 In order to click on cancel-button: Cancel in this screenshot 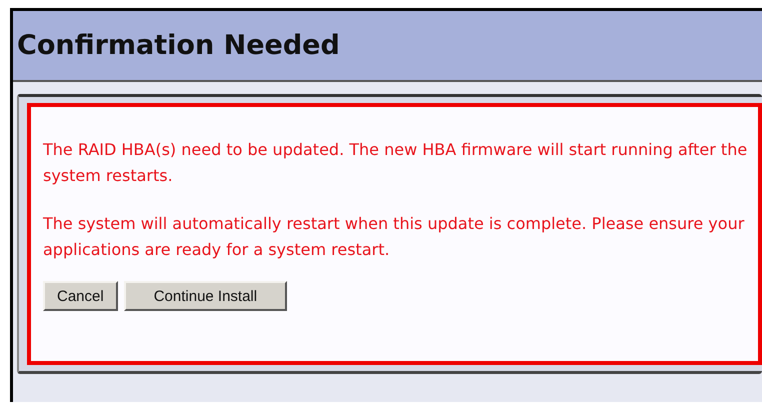, I will do `click(80, 296)`.